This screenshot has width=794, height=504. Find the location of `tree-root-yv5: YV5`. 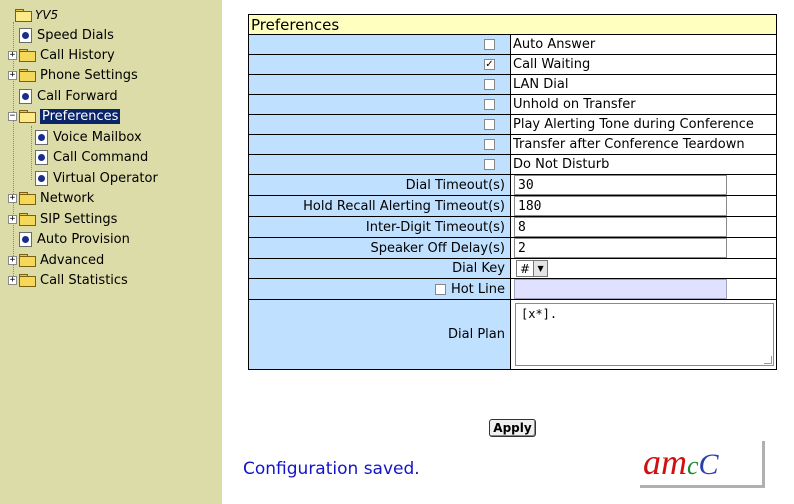

tree-root-yv5: YV5 is located at coordinates (31, 15).